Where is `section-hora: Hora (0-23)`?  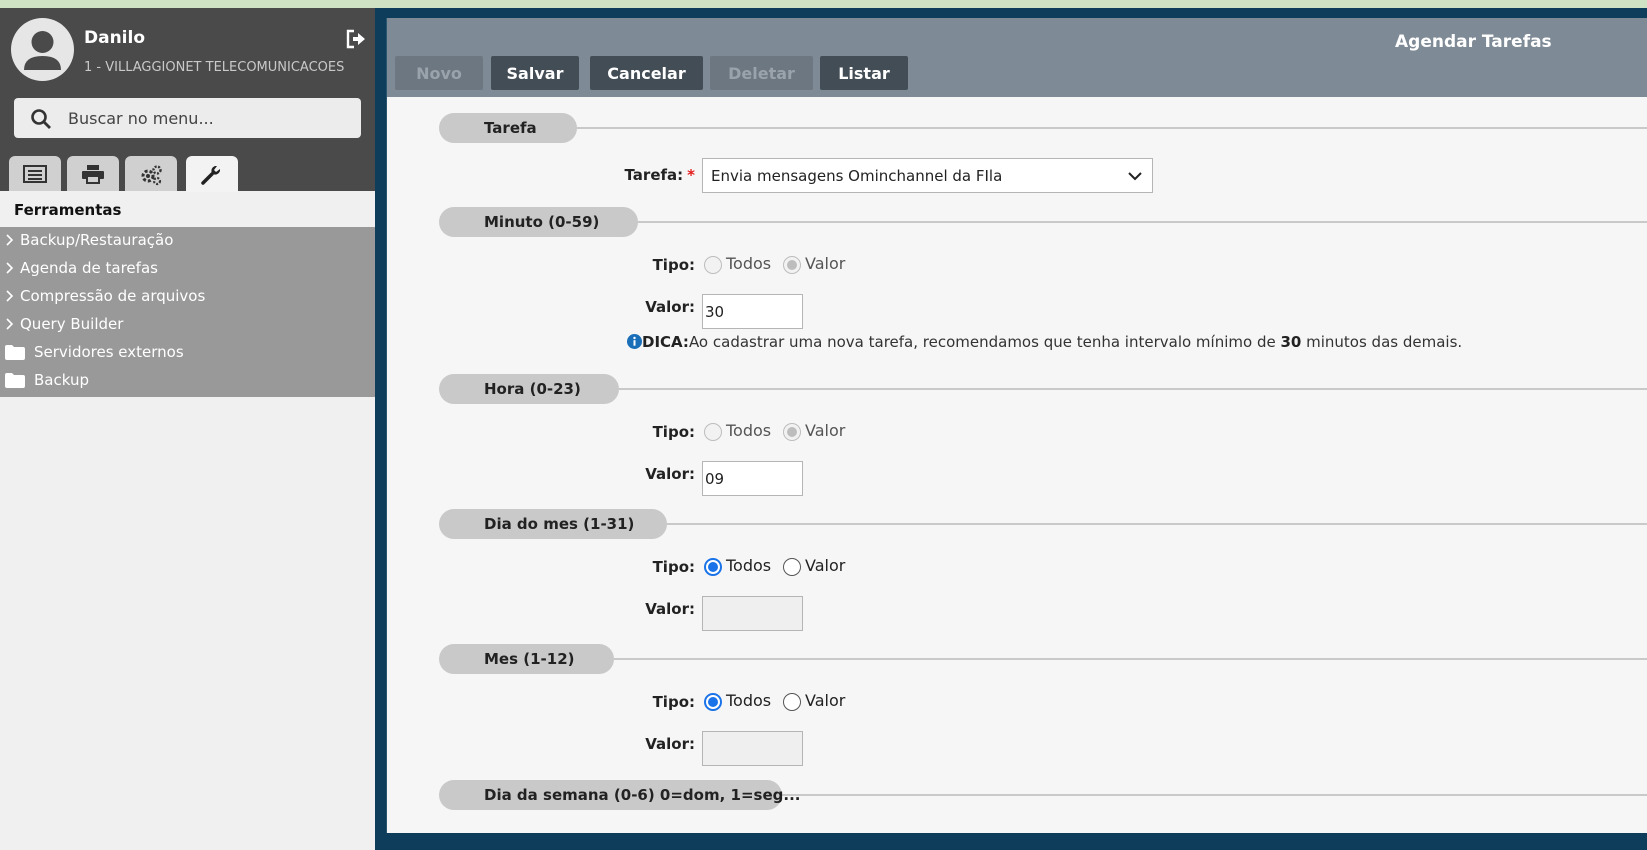
section-hora: Hora (0-23) is located at coordinates (529, 389).